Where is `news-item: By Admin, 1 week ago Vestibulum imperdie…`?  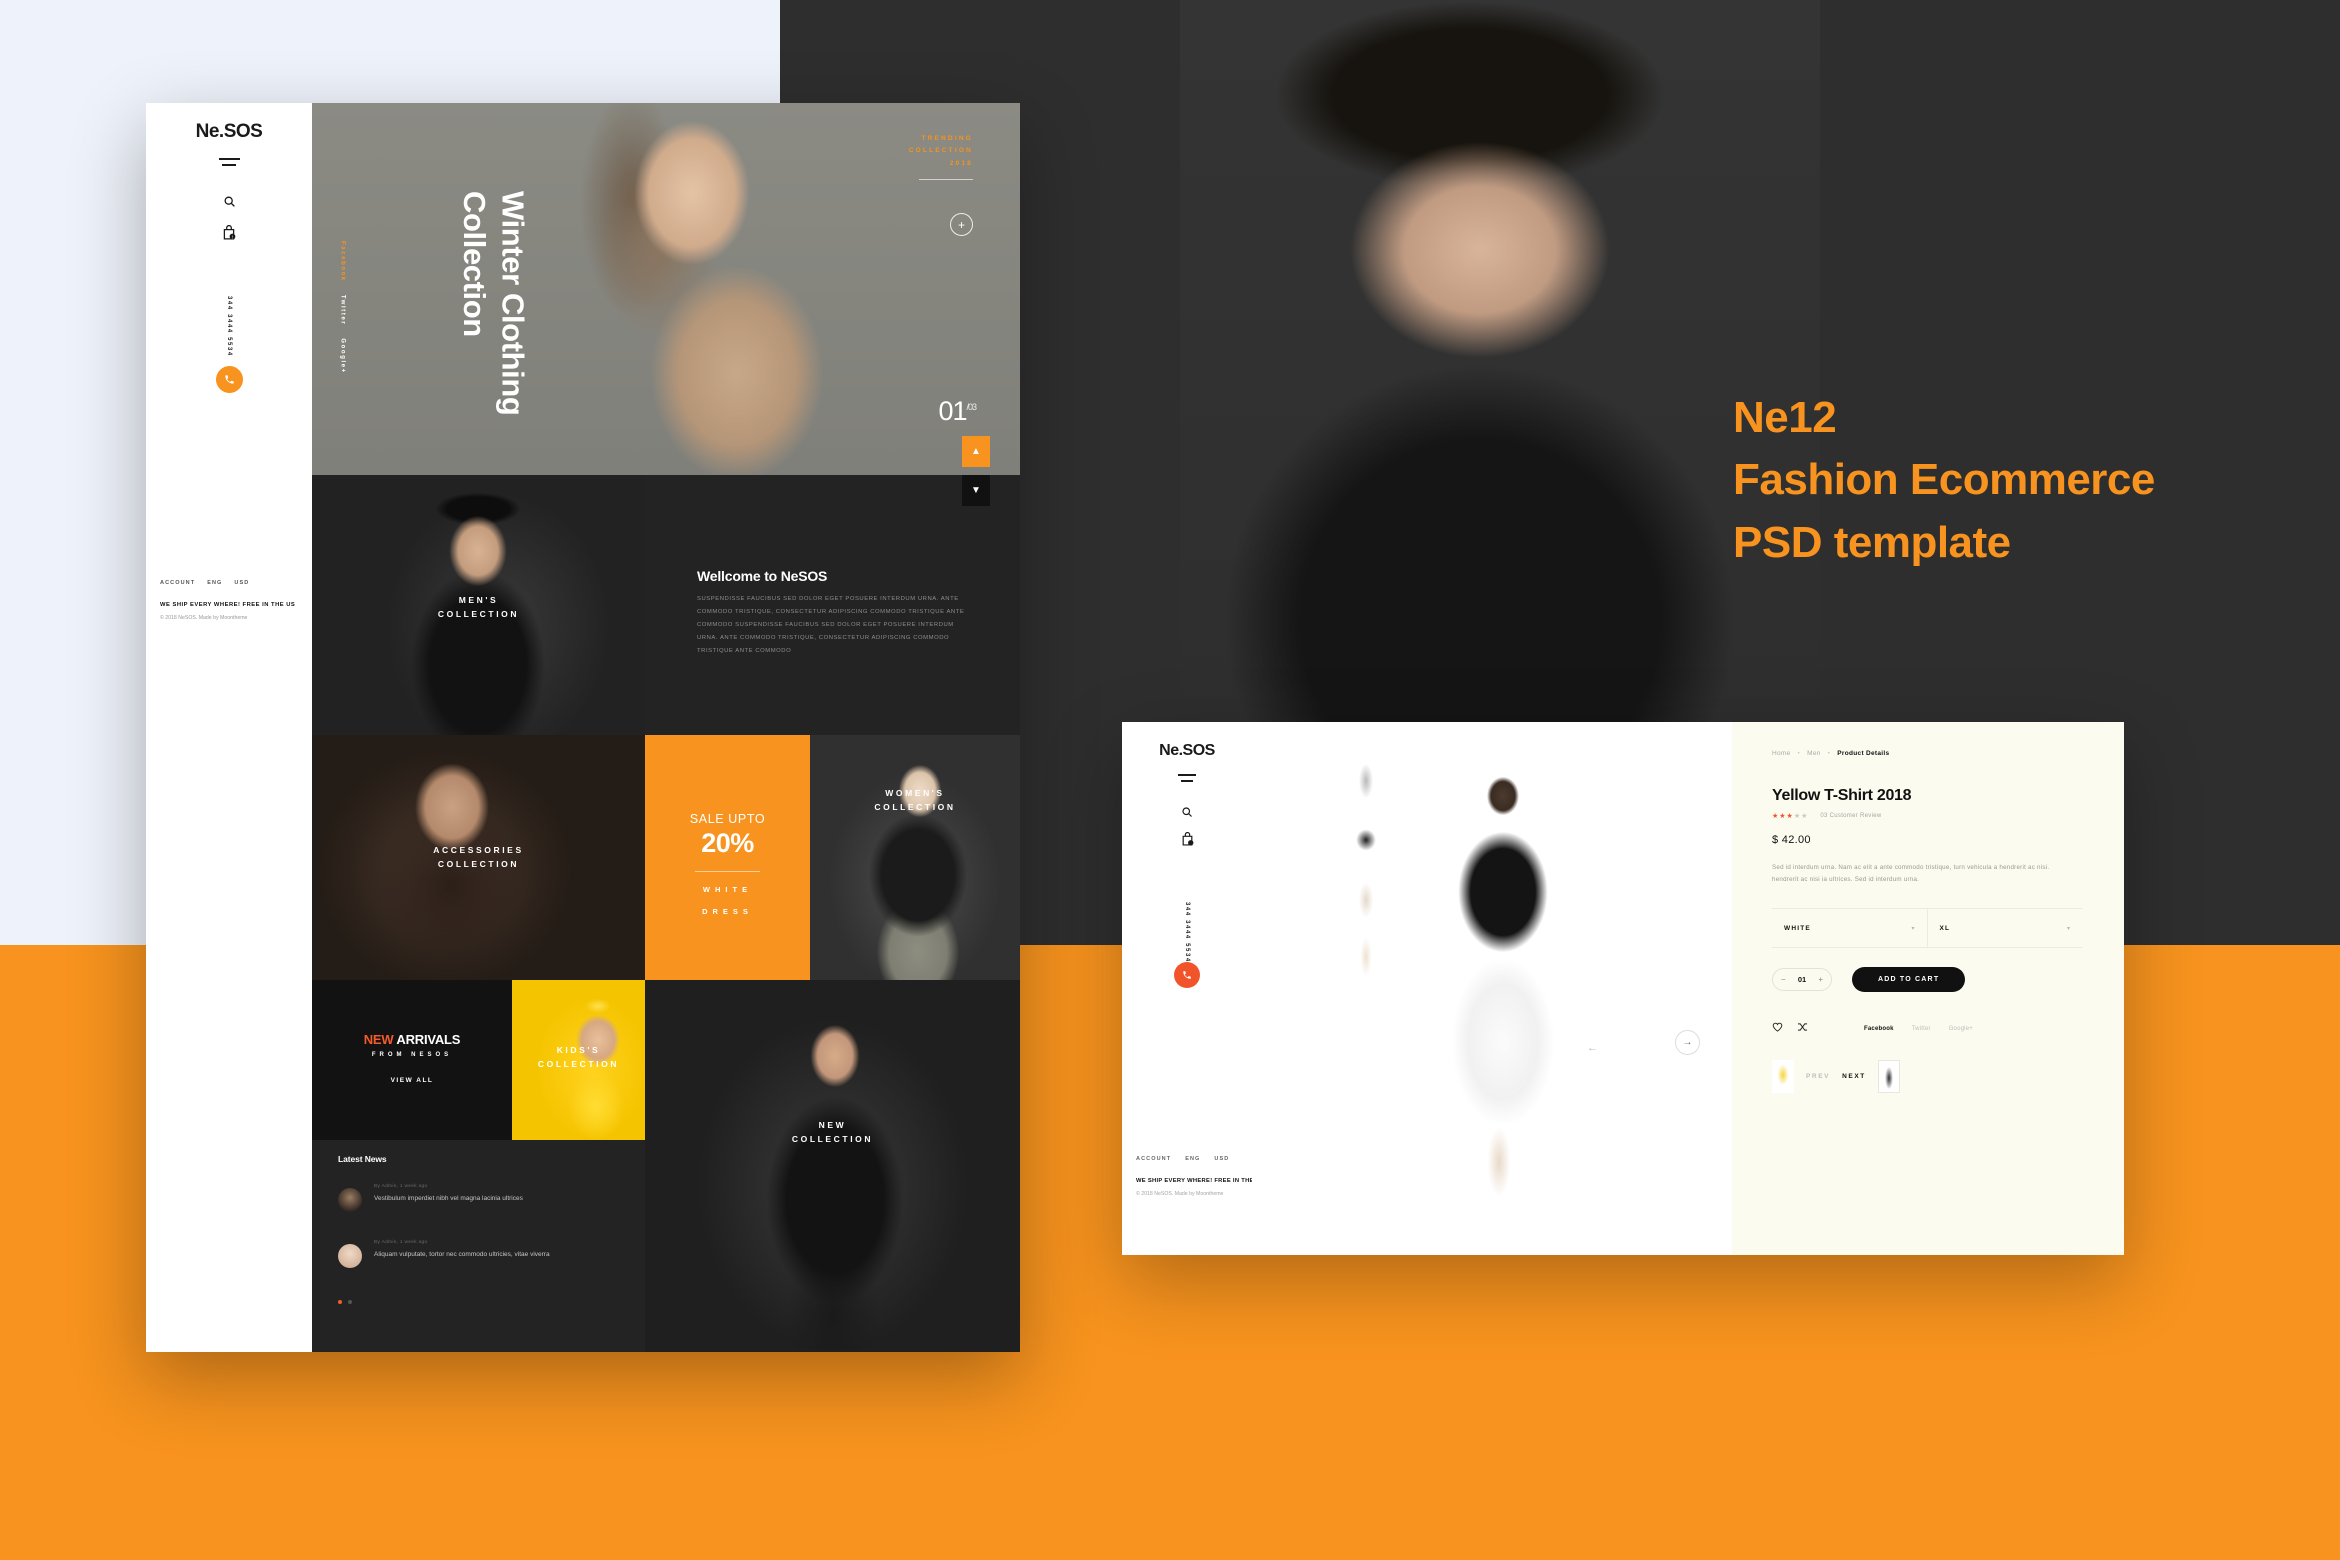
news-item: By Admin, 1 week ago Vestibulum imperdie… is located at coordinates (483, 1198).